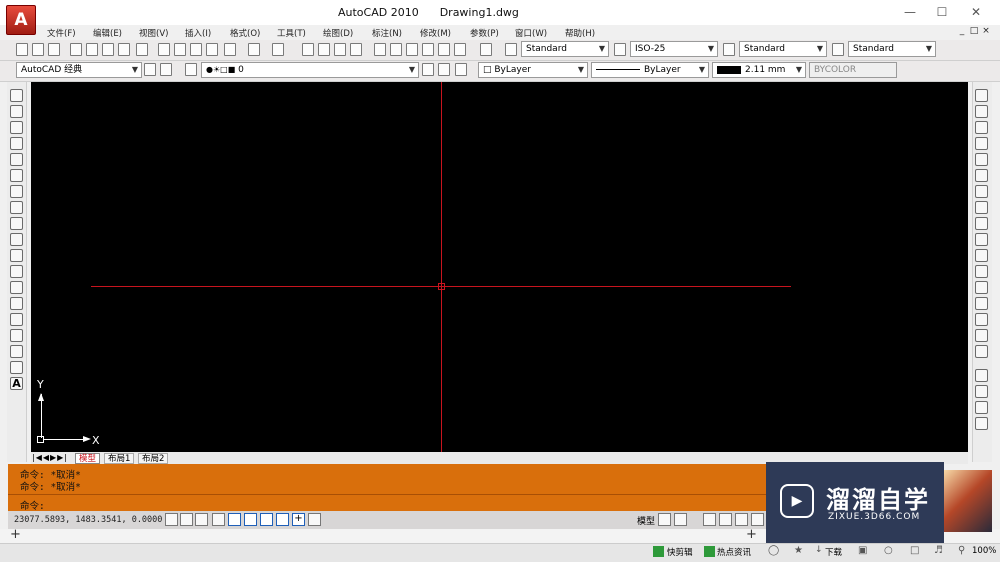 This screenshot has width=1000, height=562. What do you see at coordinates (981, 95) in the screenshot?
I see `erase-icon` at bounding box center [981, 95].